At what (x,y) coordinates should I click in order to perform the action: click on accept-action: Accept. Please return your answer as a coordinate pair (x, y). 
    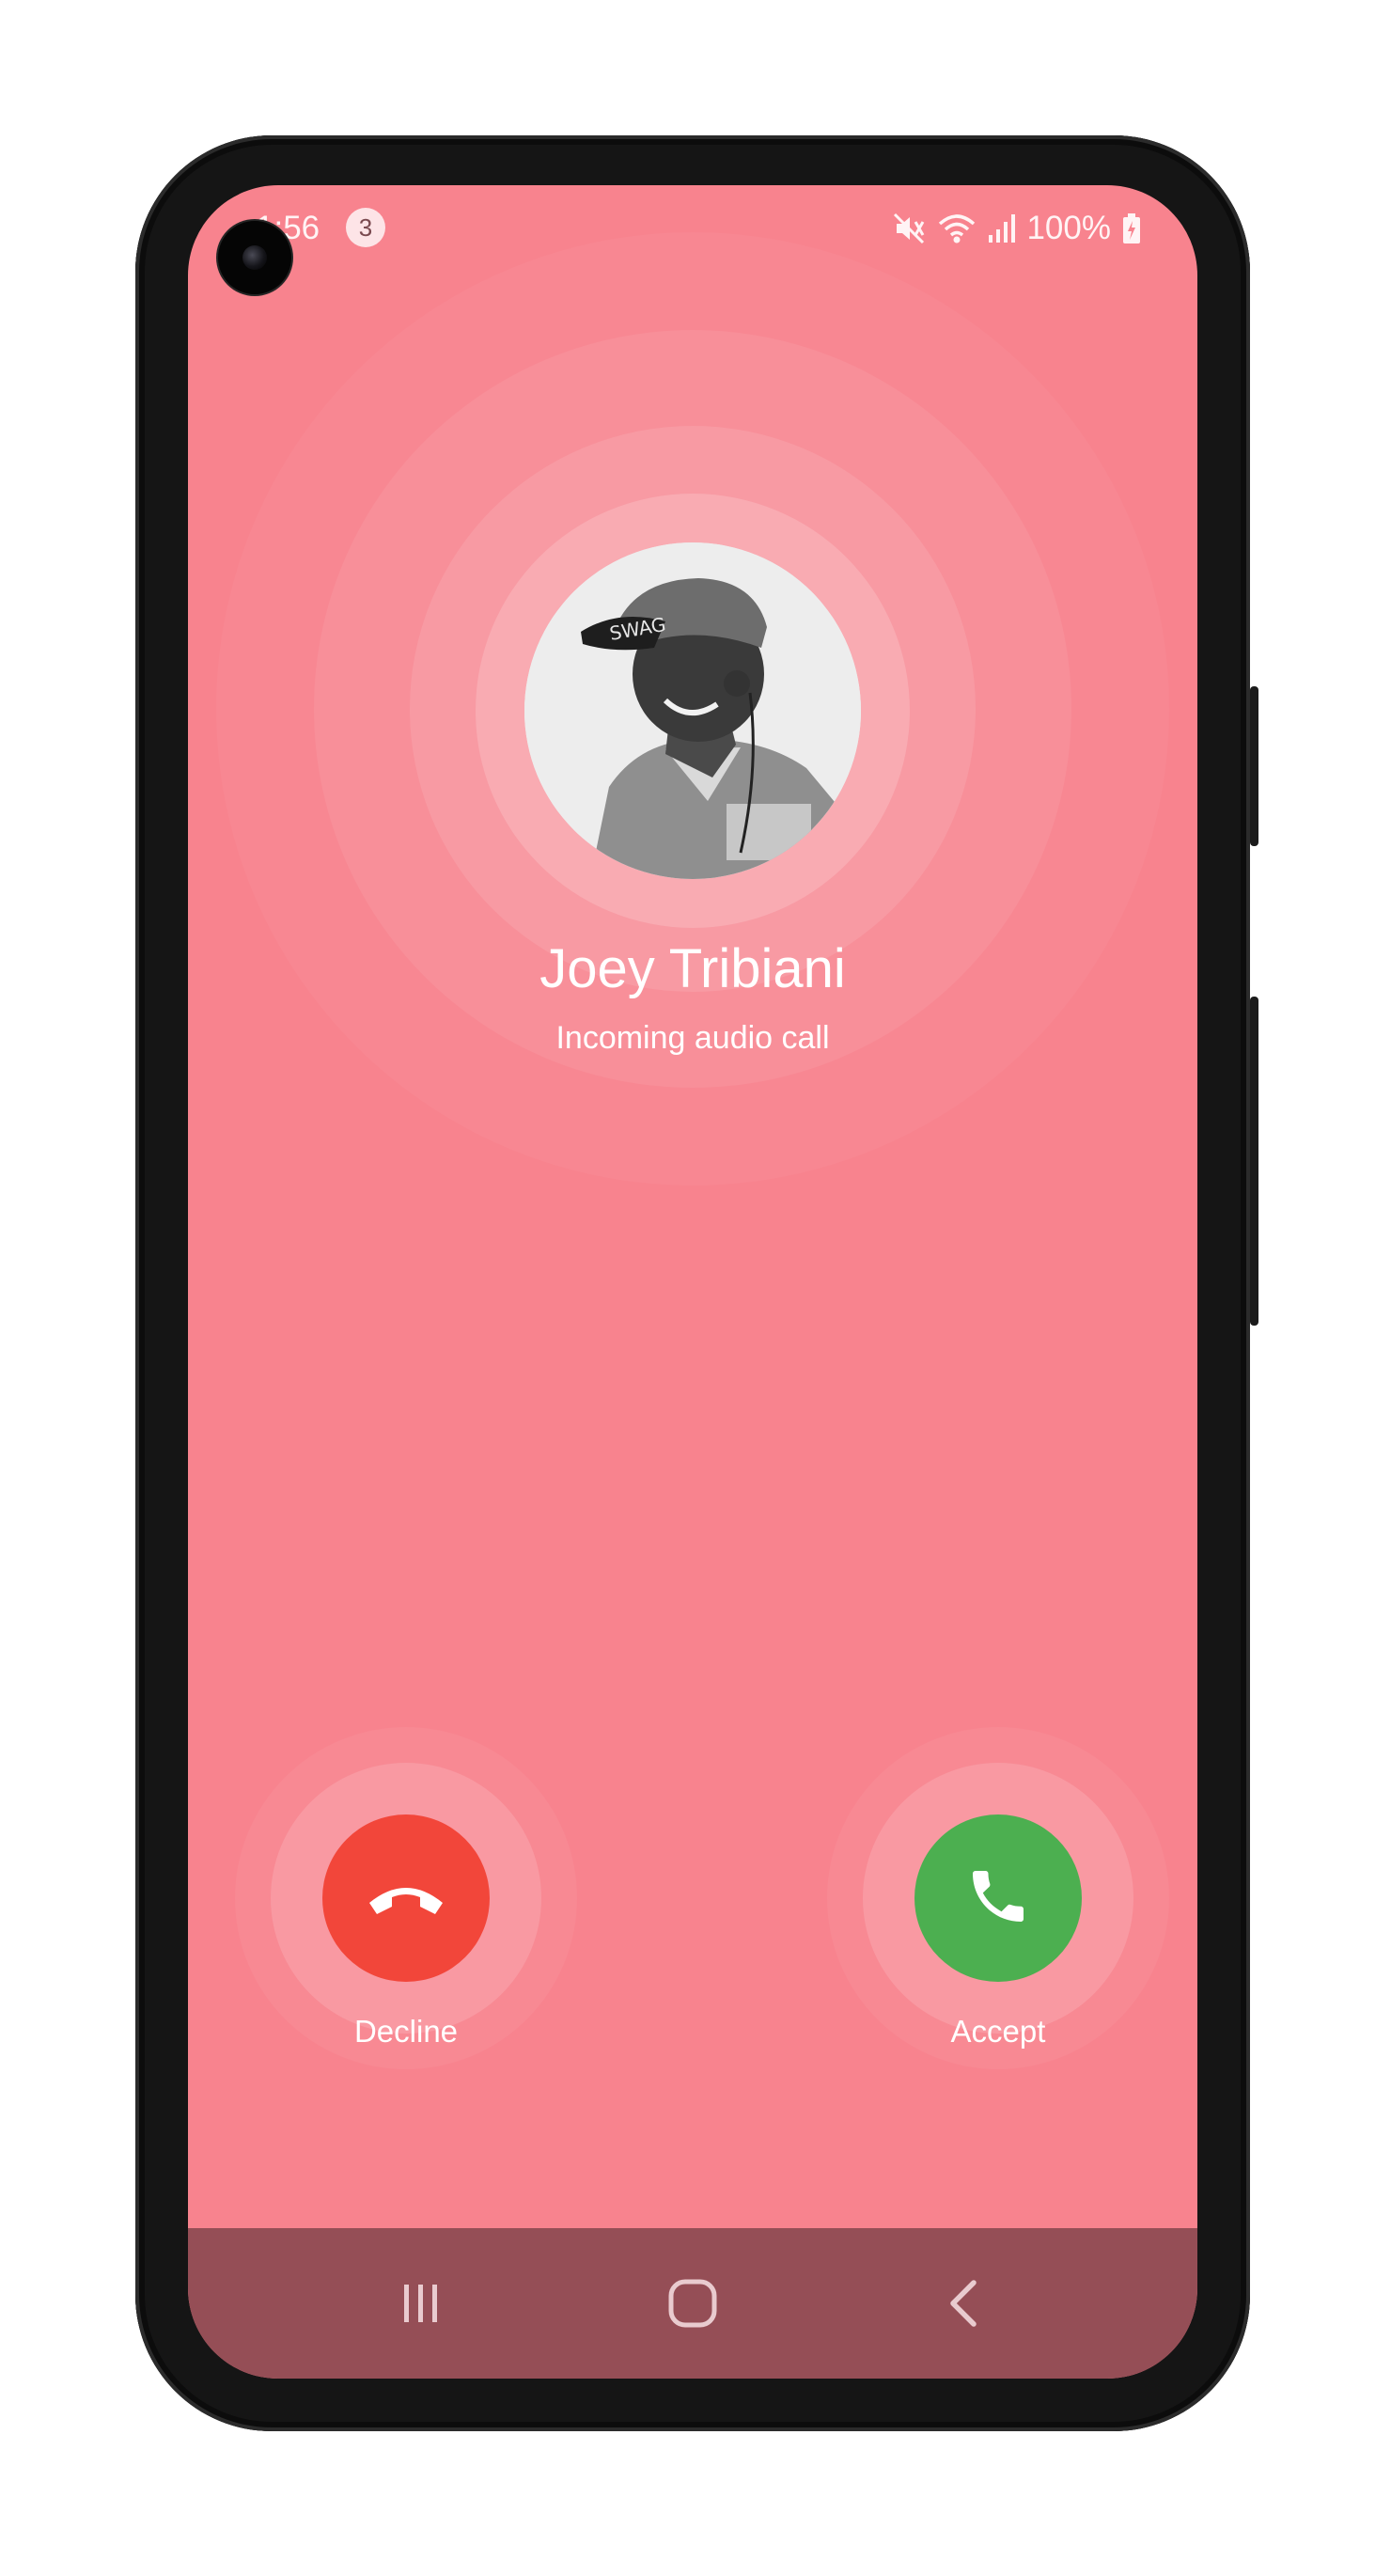
    Looking at the image, I should click on (998, 1925).